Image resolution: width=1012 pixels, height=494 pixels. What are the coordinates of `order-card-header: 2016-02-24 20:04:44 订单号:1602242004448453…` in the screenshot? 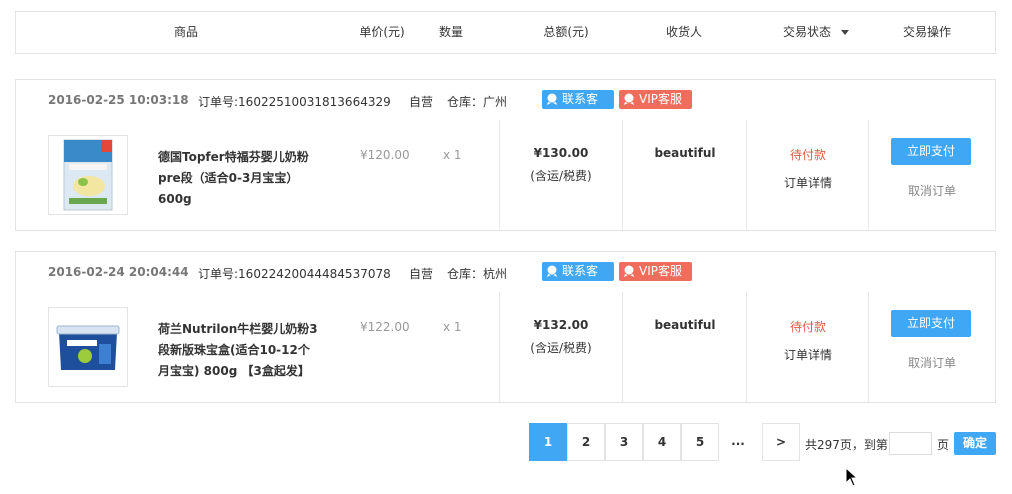 It's located at (505, 274).